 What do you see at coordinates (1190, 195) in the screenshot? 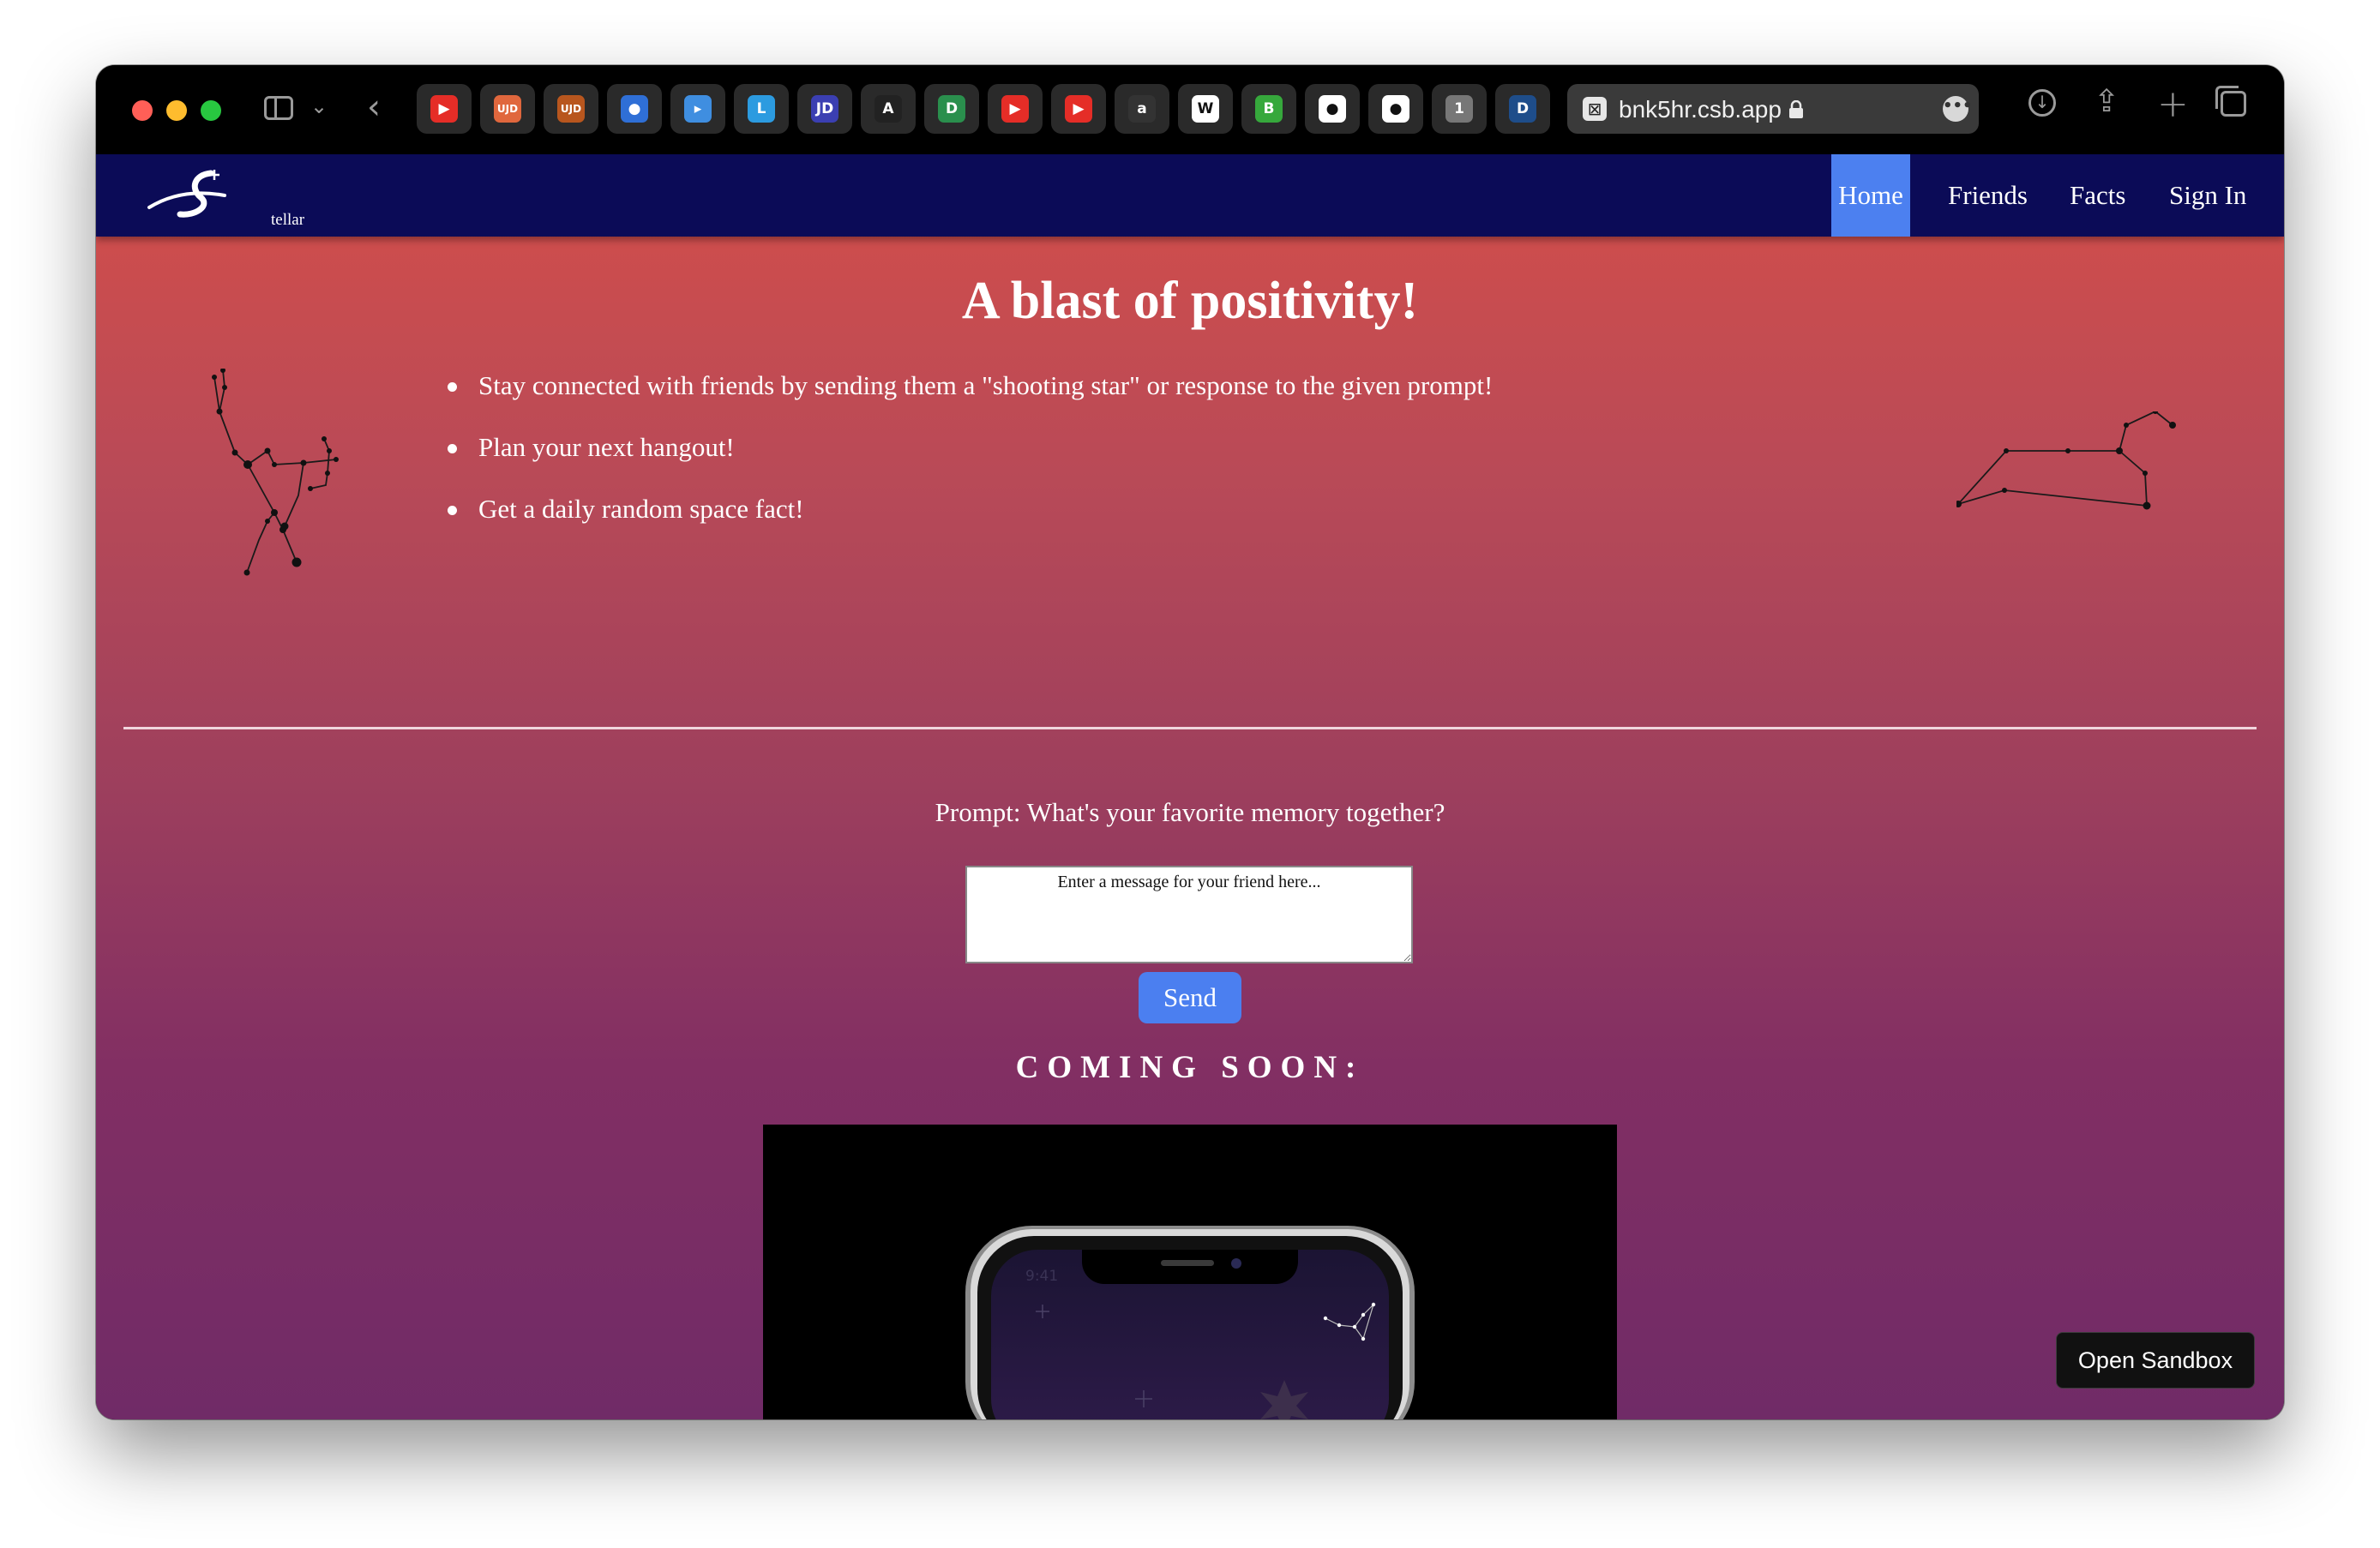
I see `site-navbar: tellar Home Friends Facts Sign In` at bounding box center [1190, 195].